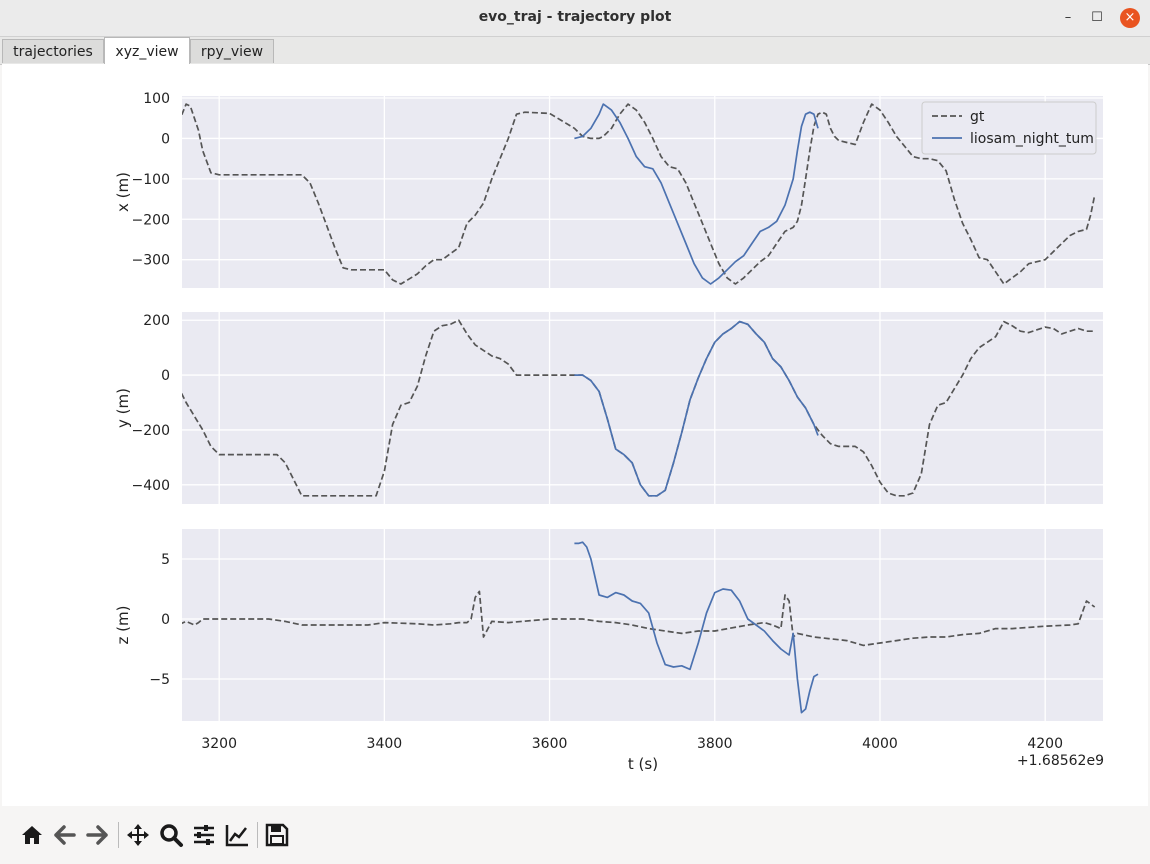  I want to click on x-tick-label: 4000, so click(880, 744).